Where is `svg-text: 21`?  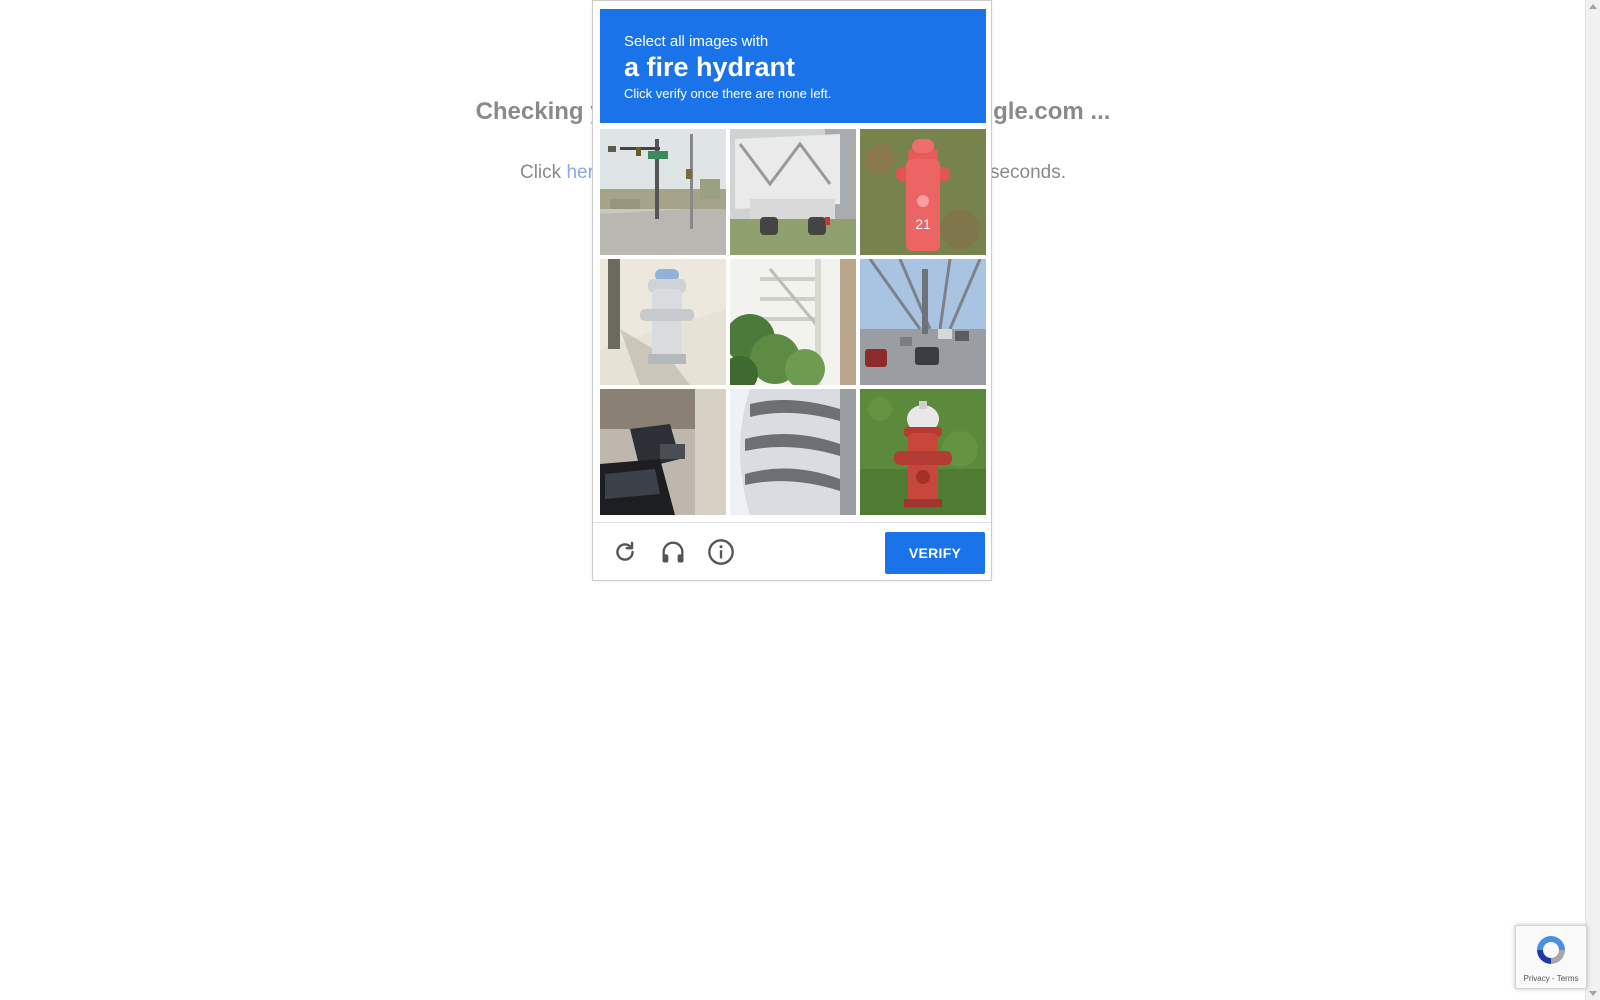 svg-text: 21 is located at coordinates (923, 224).